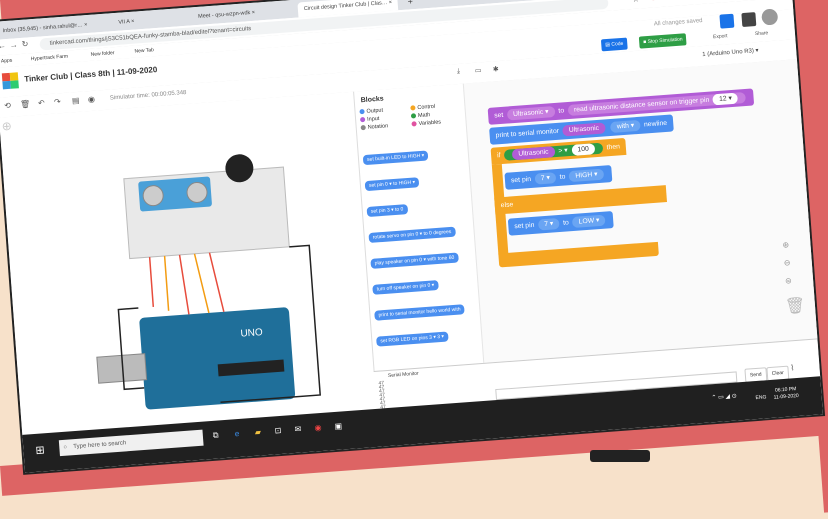 The height and width of the screenshot is (519, 828). What do you see at coordinates (496, 69) in the screenshot?
I see `debug-icon: ✱` at bounding box center [496, 69].